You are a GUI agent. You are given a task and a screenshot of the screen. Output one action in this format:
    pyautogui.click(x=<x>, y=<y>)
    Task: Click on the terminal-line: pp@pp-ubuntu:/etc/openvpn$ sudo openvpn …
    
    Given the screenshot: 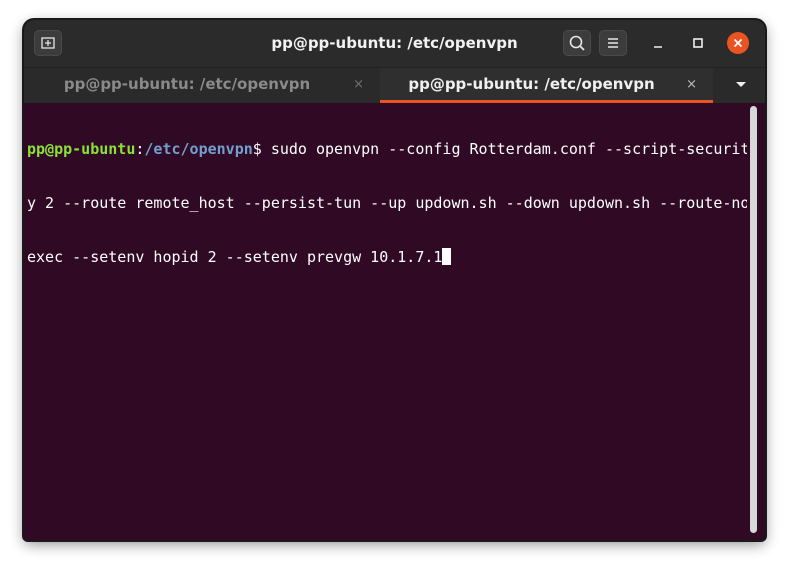 What is the action you would take?
    pyautogui.click(x=387, y=149)
    